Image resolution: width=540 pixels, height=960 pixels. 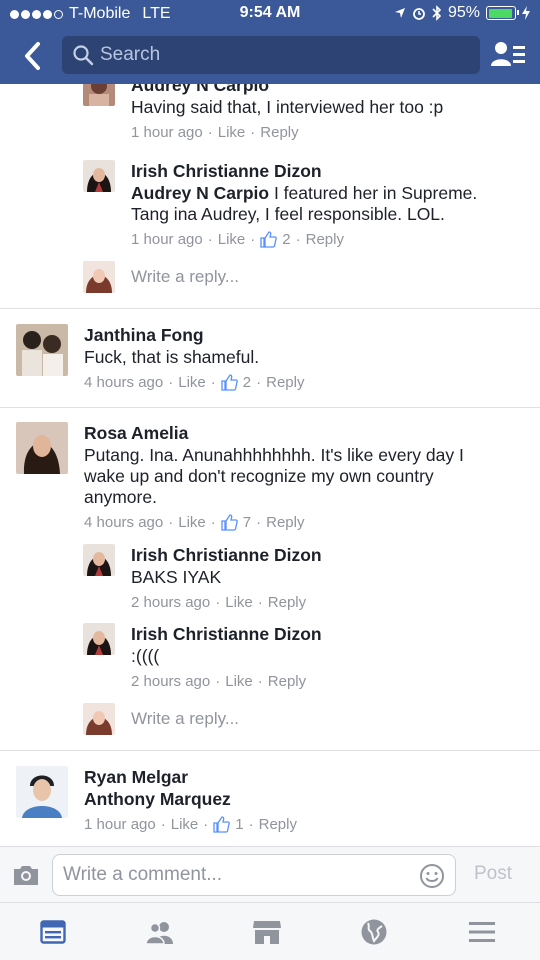 I want to click on marketplace-icon, so click(x=267, y=932).